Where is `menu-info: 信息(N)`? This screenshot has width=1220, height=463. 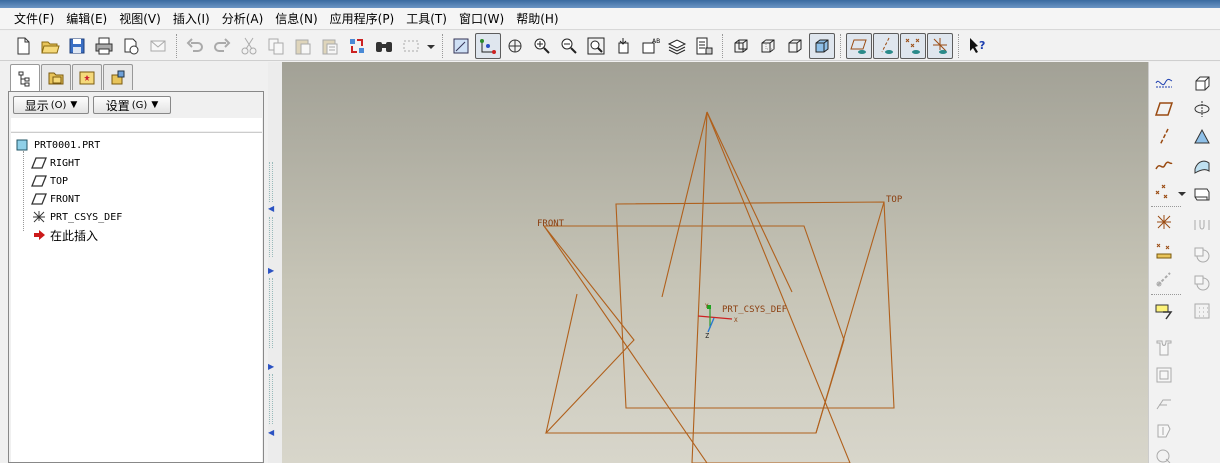 menu-info: 信息(N) is located at coordinates (296, 19).